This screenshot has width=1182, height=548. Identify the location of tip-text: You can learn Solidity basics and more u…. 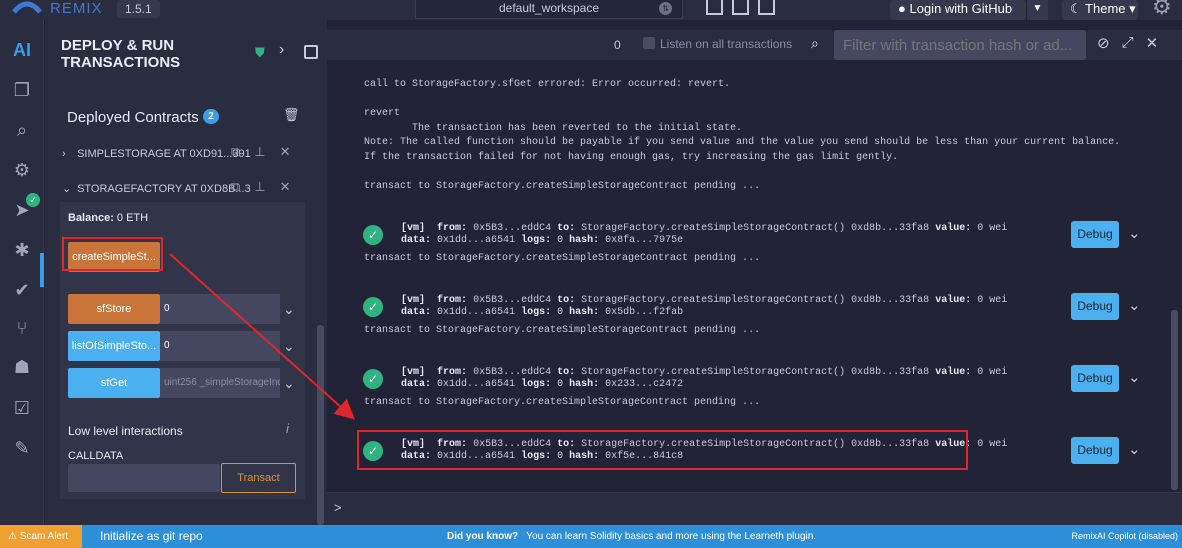
(671, 536).